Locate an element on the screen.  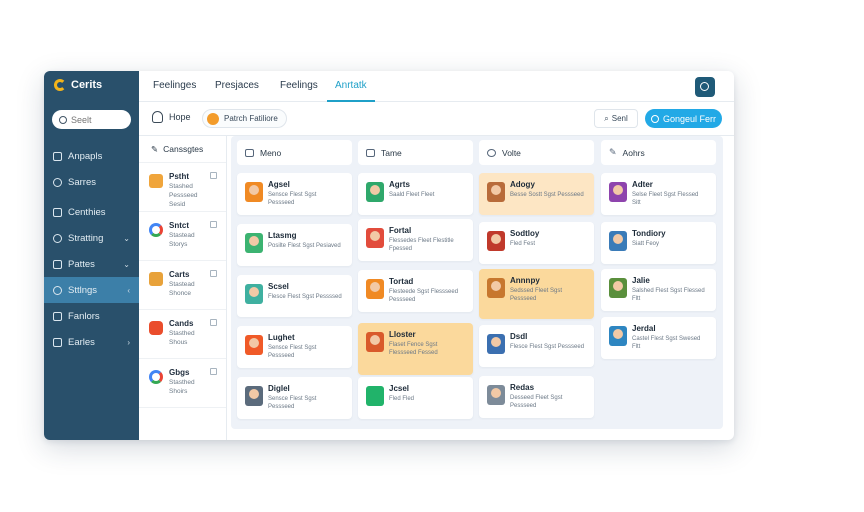
column-header: ✎ Aohrs is located at coordinates (658, 152).